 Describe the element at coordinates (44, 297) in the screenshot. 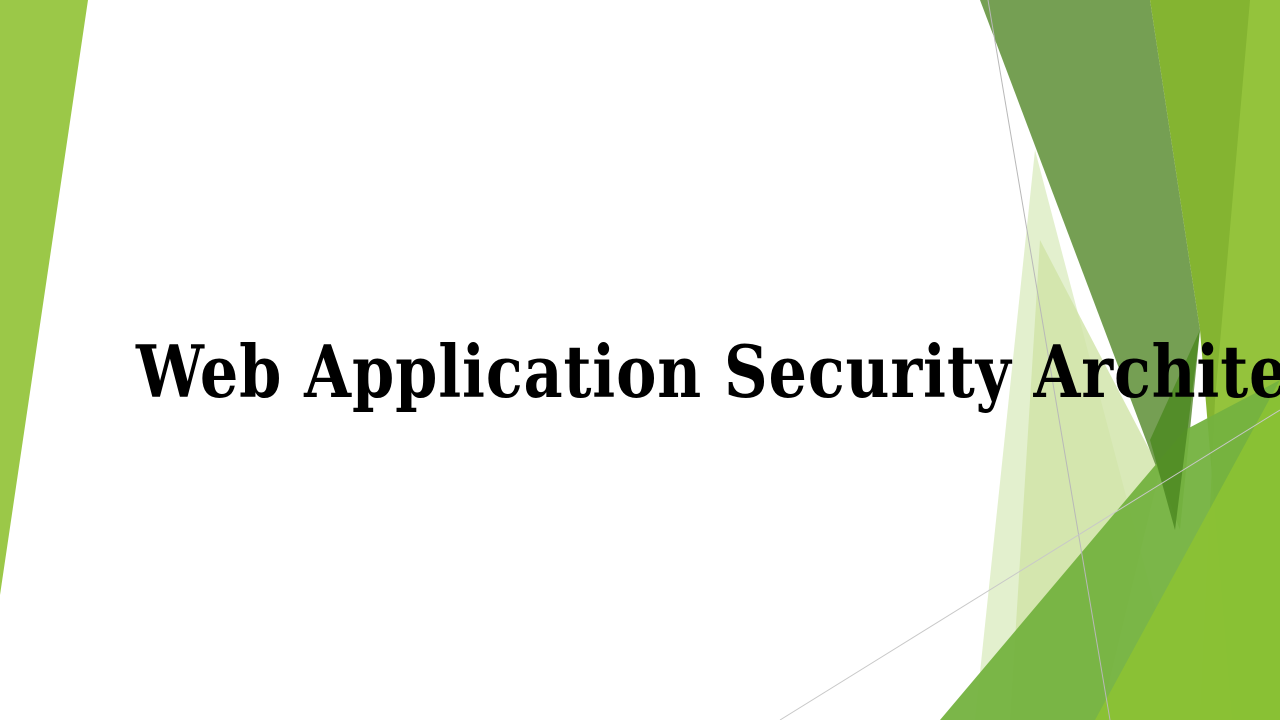

I see `left-green-band` at that location.